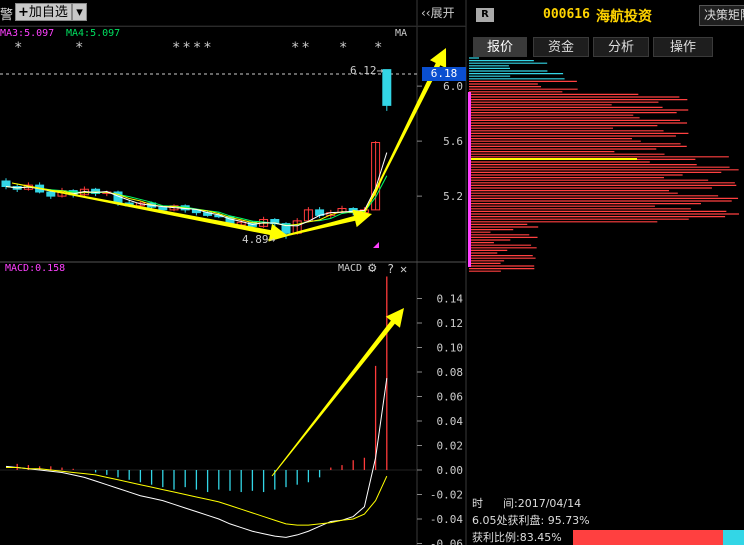 This screenshot has height=545, width=744. I want to click on macd-axis-label: 0.02, so click(450, 446).